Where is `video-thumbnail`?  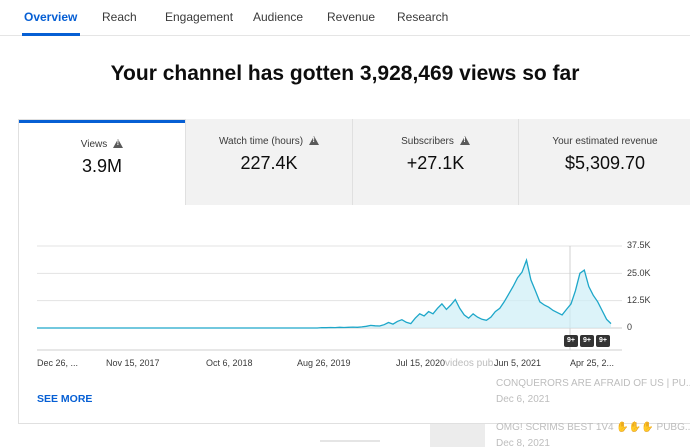 video-thumbnail is located at coordinates (457, 433).